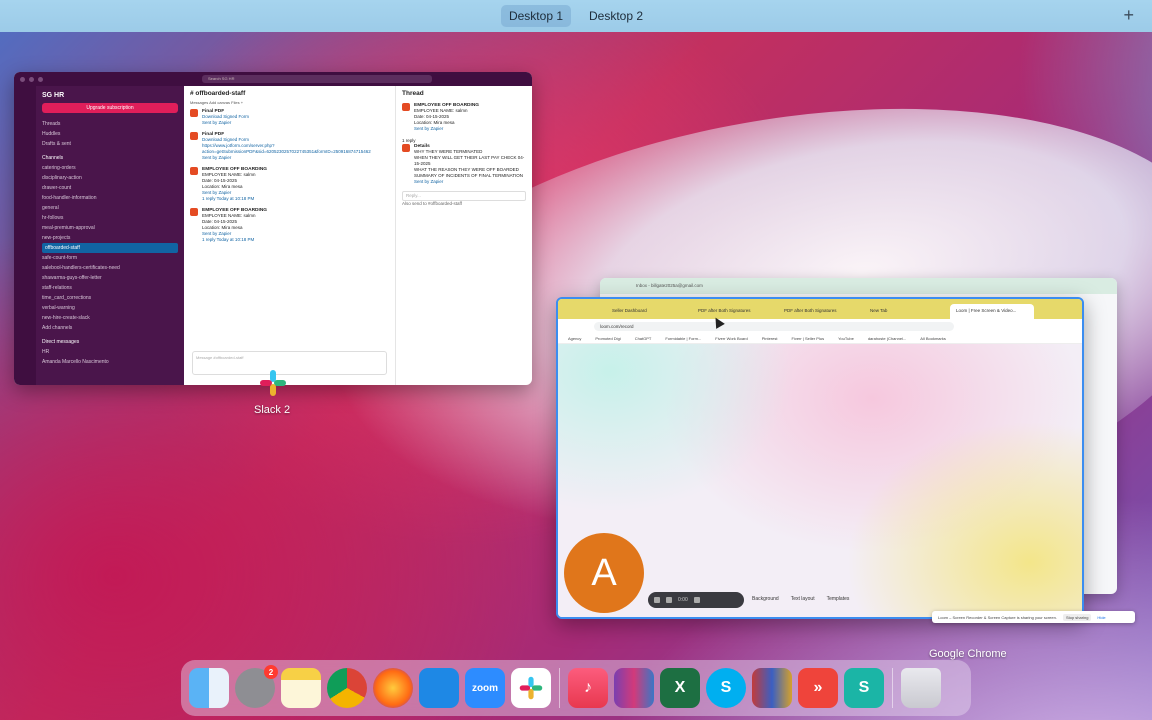  What do you see at coordinates (110, 95) in the screenshot?
I see `workspace-name: SG HR` at bounding box center [110, 95].